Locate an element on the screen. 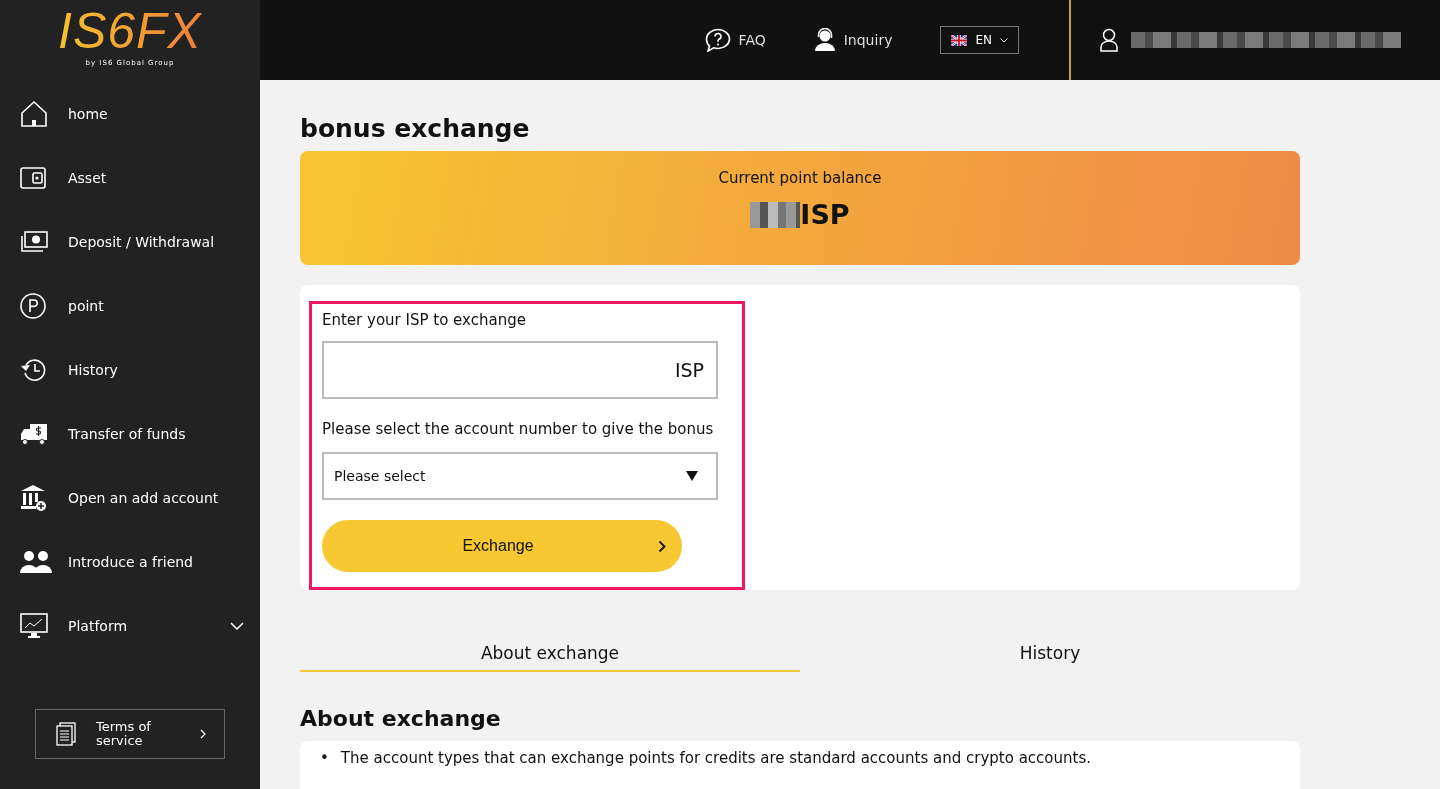 The width and height of the screenshot is (1440, 789). bank-plus-icon is located at coordinates (34, 498).